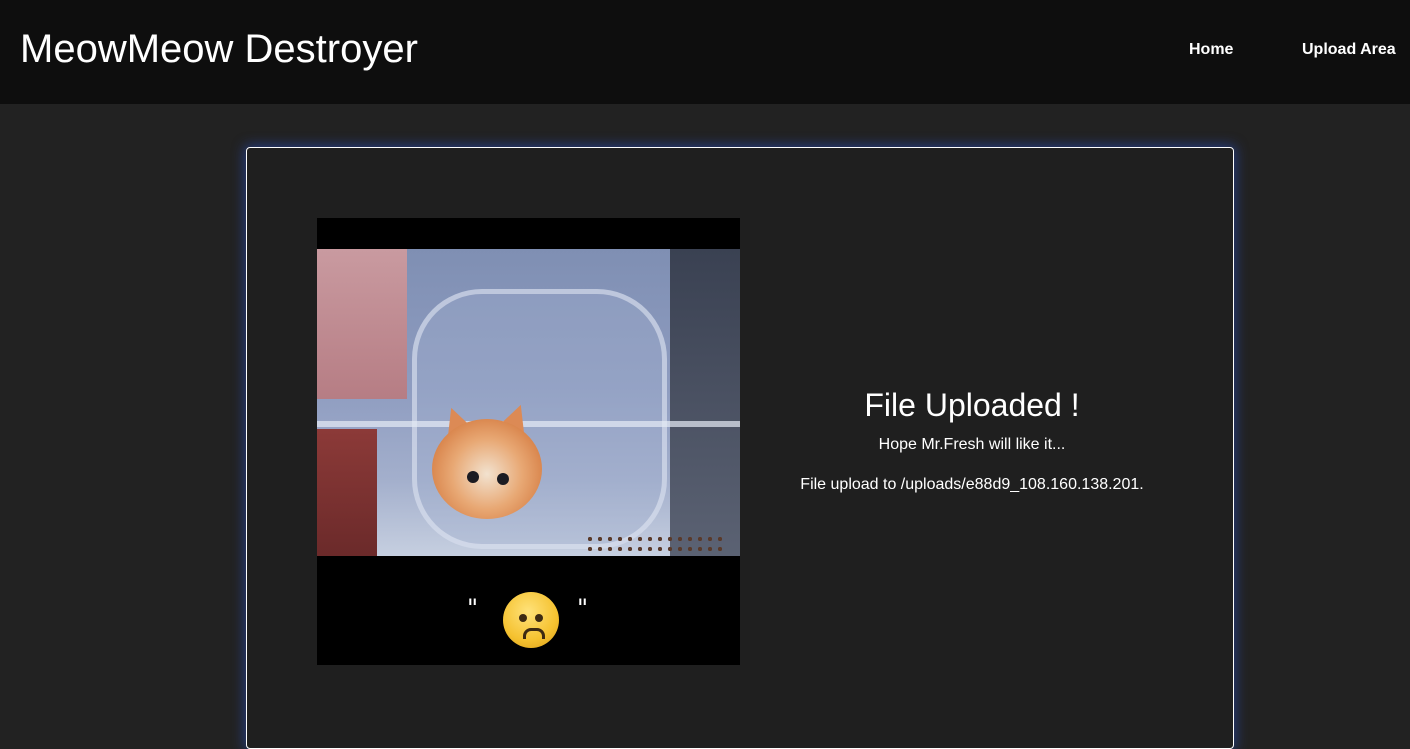 This screenshot has height=749, width=1410. Describe the element at coordinates (503, 479) in the screenshot. I see `kitten-eye-right` at that location.